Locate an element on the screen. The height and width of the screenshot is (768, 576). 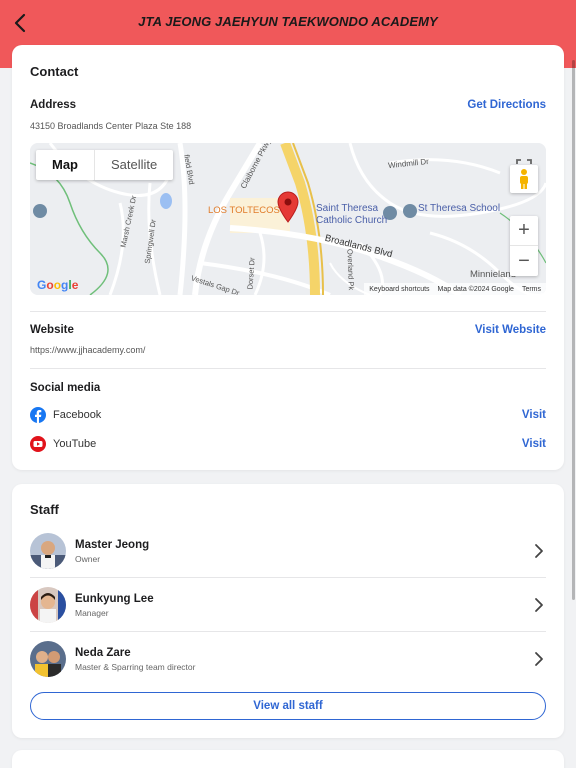
google-logo: Google is located at coordinates (58, 285).